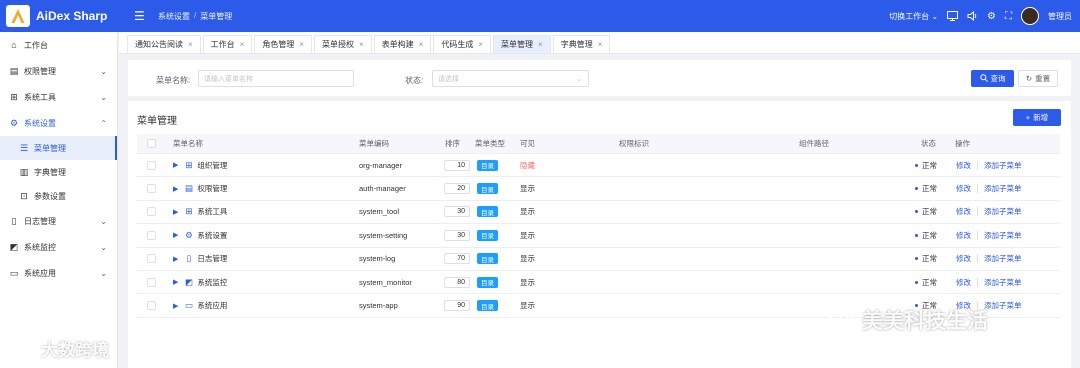 This screenshot has width=1080, height=368. I want to click on sidebar-item-label: 系统工具, so click(40, 97).